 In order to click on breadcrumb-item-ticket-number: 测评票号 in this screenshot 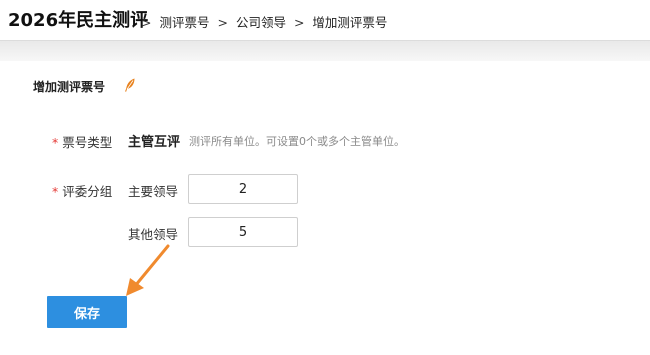, I will do `click(184, 22)`.